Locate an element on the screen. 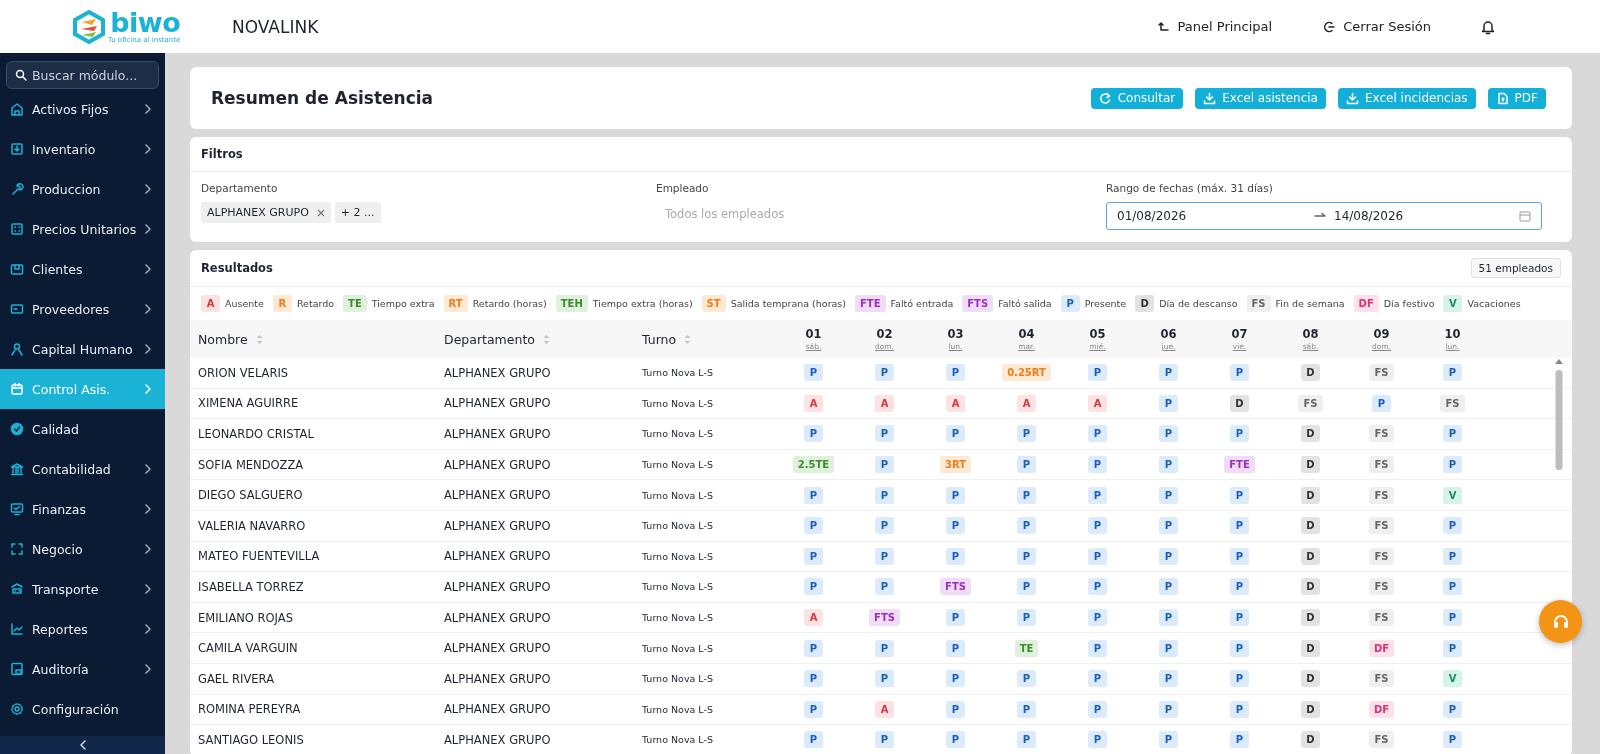 This screenshot has width=1600, height=754. notification-bell-icon is located at coordinates (1488, 26).